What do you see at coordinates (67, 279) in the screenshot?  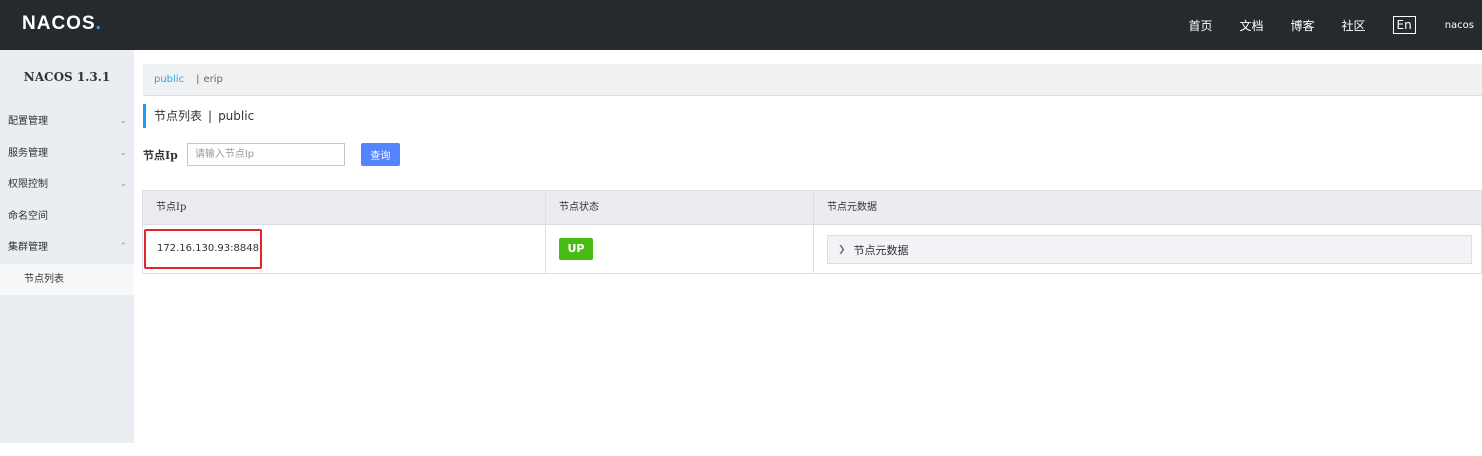 I see `sidebar-subitem-node-list: 节点列表` at bounding box center [67, 279].